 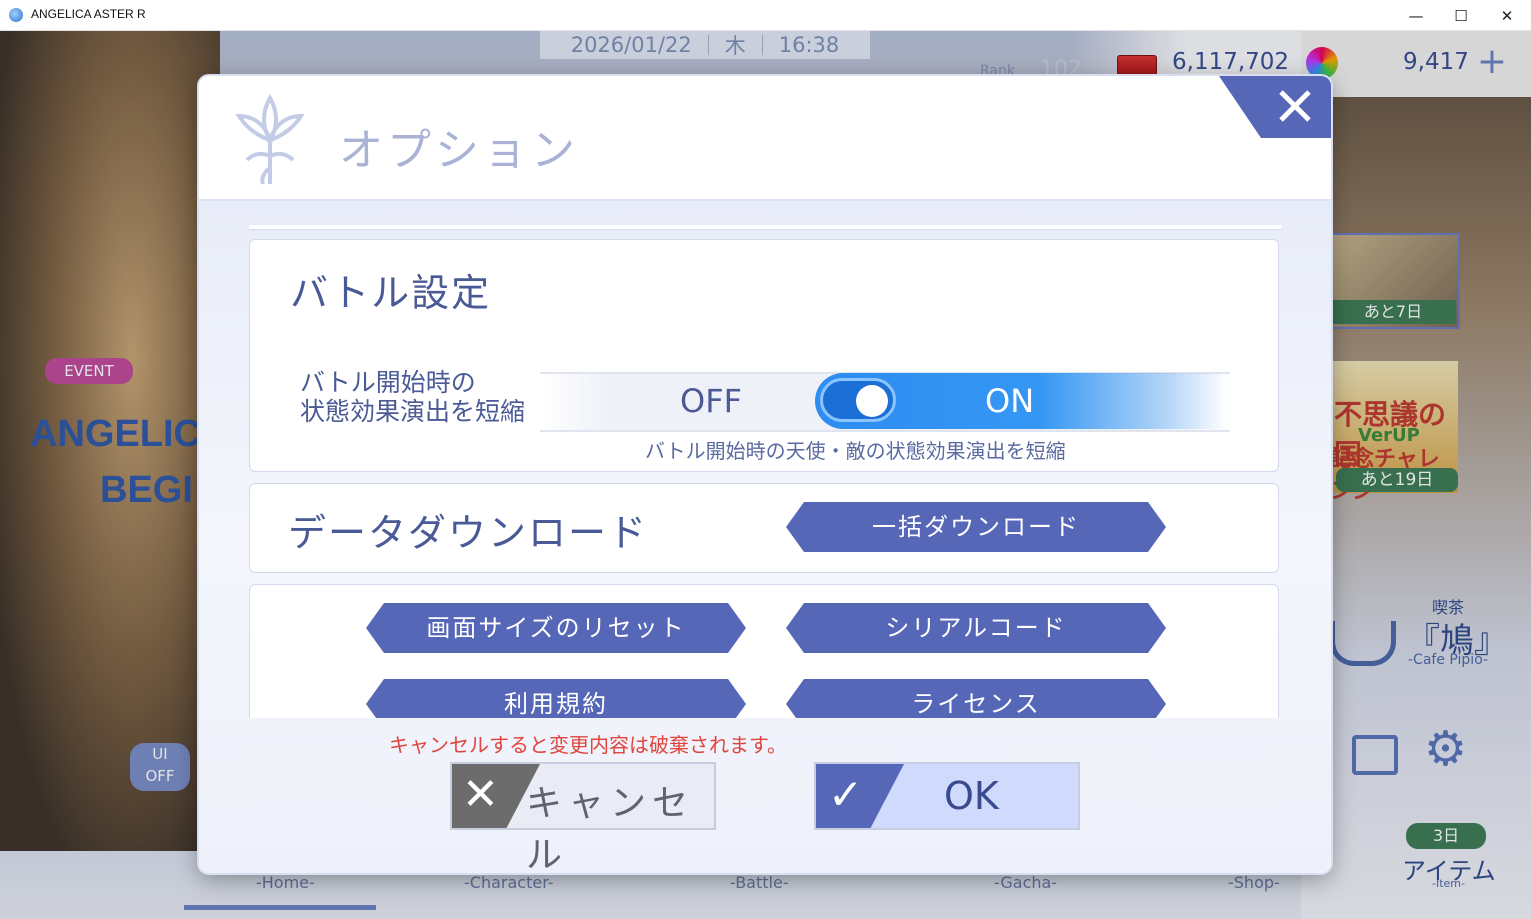 I want to click on minimize-button: —, so click(x=1416, y=15).